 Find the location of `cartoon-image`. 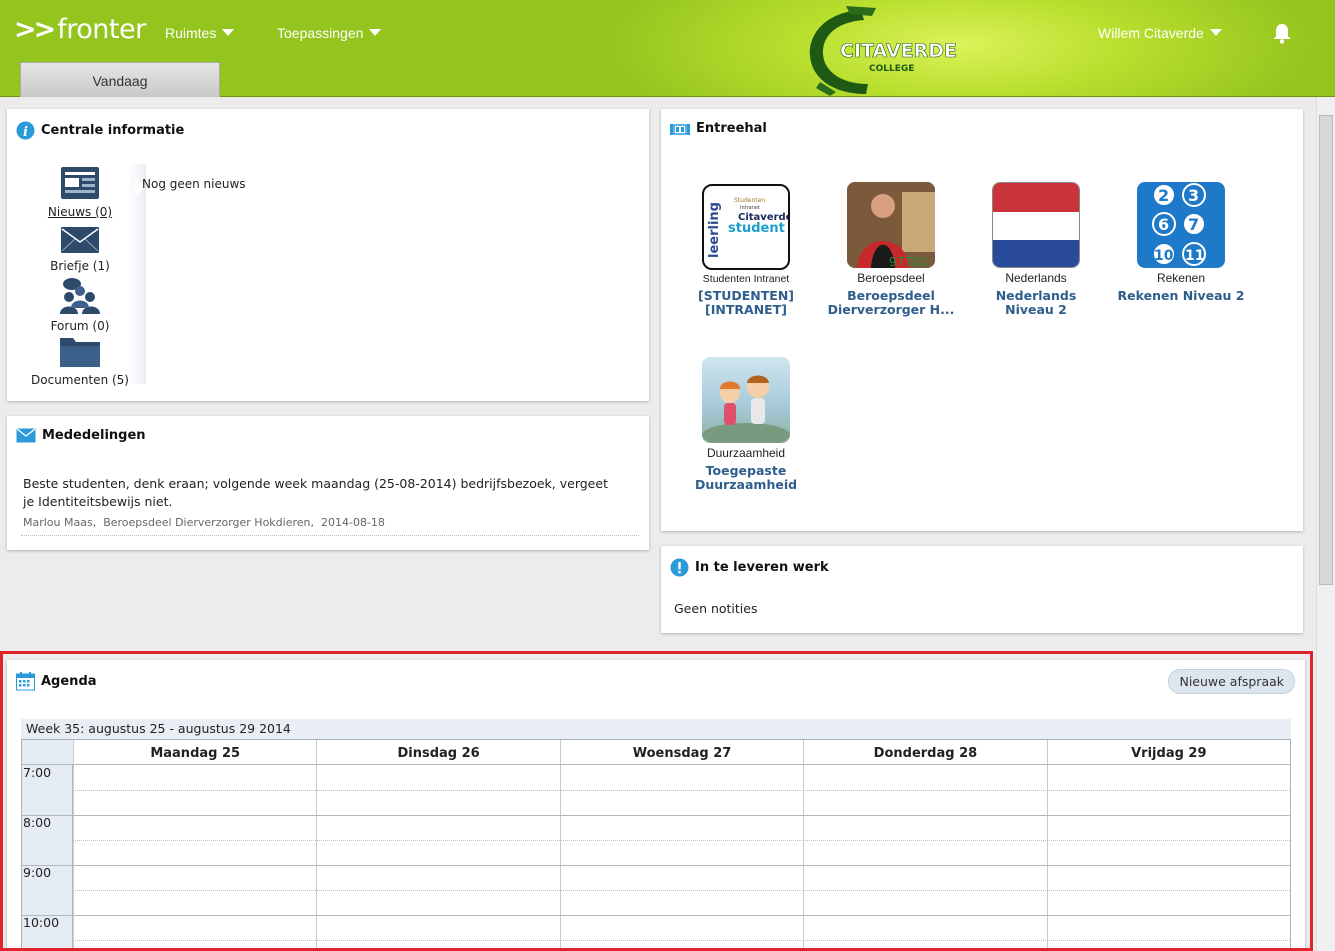

cartoon-image is located at coordinates (746, 400).